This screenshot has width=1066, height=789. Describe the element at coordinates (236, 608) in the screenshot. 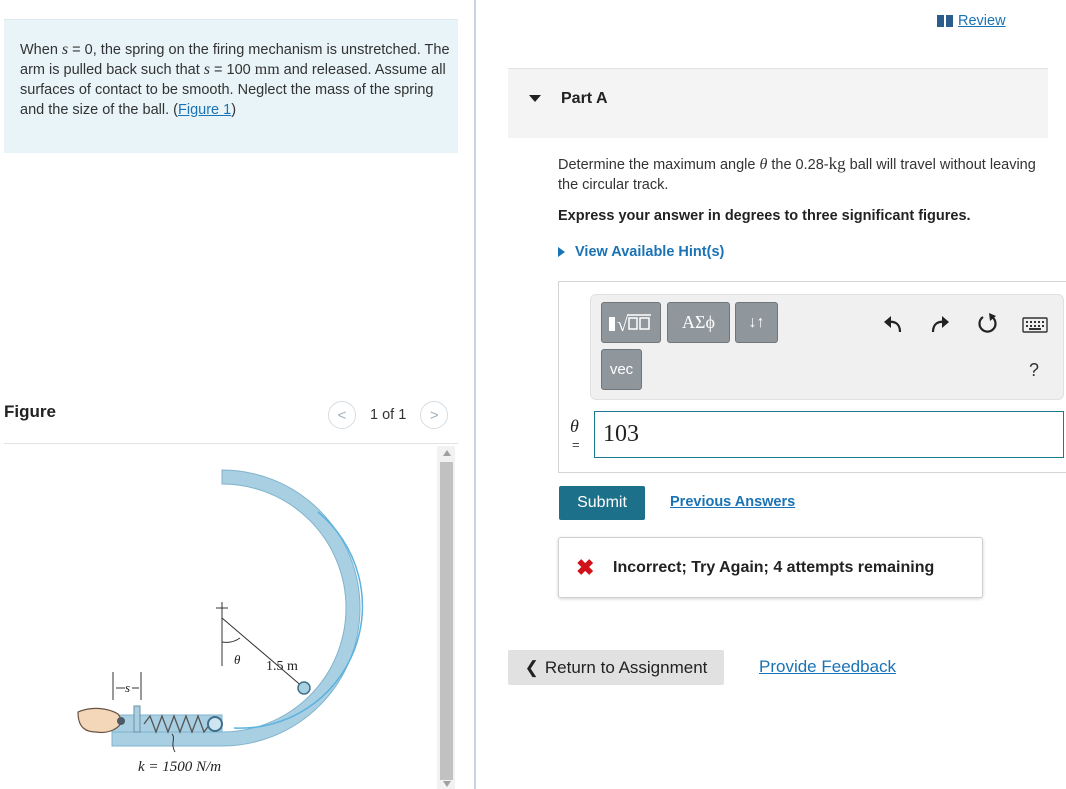

I see `circular-track` at that location.